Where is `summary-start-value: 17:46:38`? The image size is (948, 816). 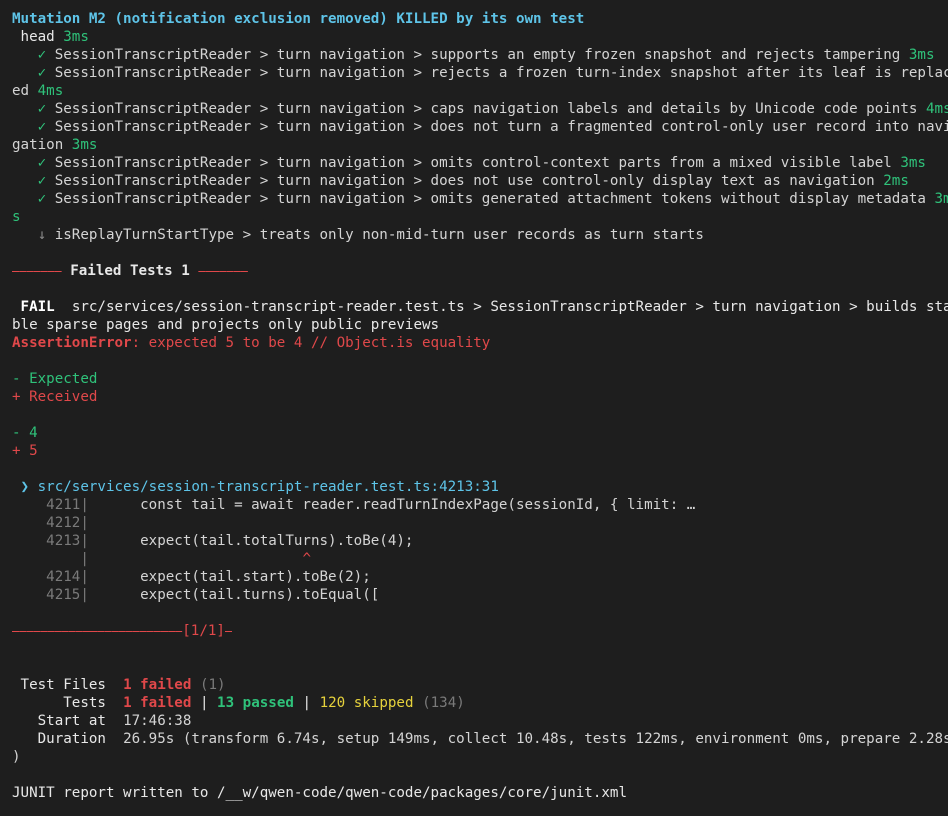
summary-start-value: 17:46:38 is located at coordinates (157, 721).